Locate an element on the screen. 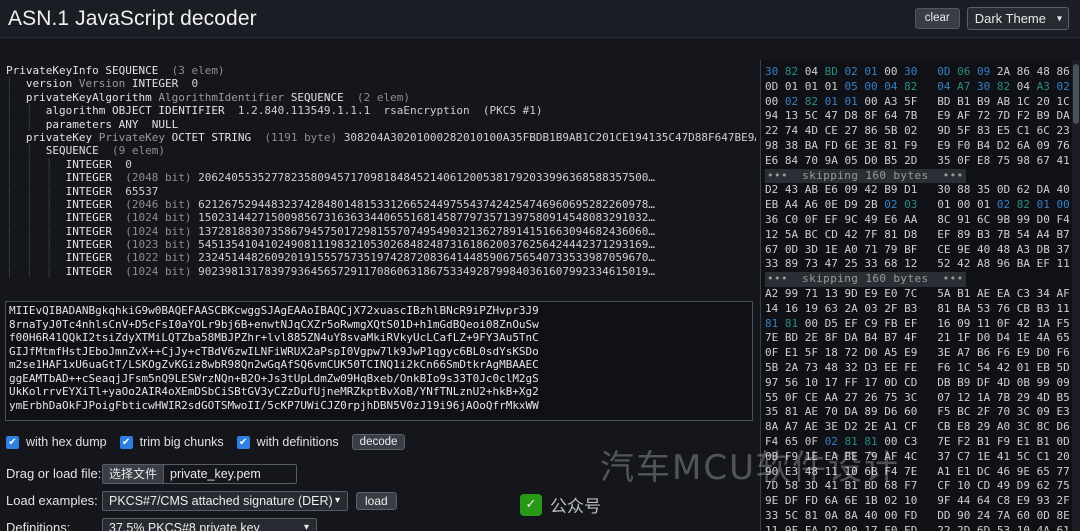  theme-select-value: Dark Theme is located at coordinates (1010, 18).